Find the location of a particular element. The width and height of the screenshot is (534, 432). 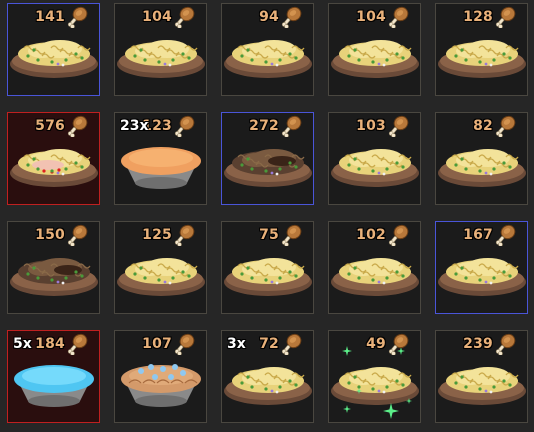

food-value: 576 is located at coordinates (50, 126).